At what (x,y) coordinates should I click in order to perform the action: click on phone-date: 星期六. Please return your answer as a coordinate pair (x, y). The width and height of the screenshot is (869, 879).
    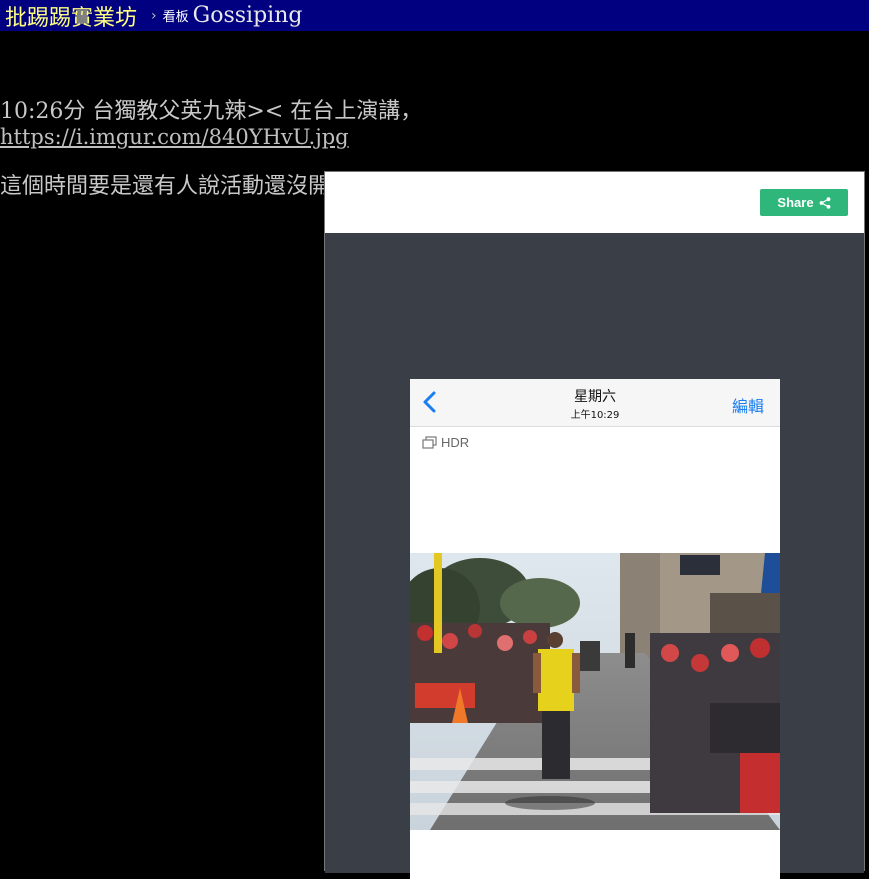
    Looking at the image, I should click on (595, 397).